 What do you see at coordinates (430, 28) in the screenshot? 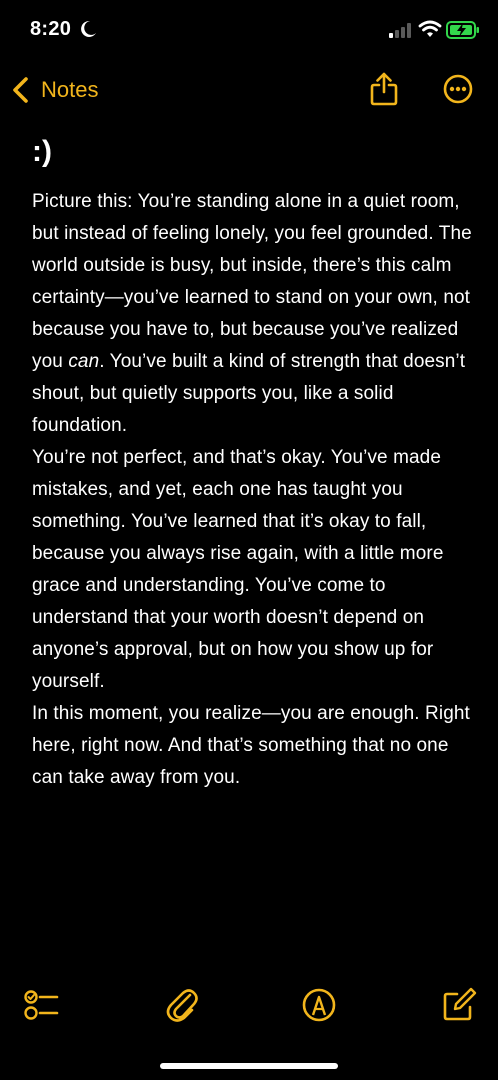
I see `wifi-icon` at bounding box center [430, 28].